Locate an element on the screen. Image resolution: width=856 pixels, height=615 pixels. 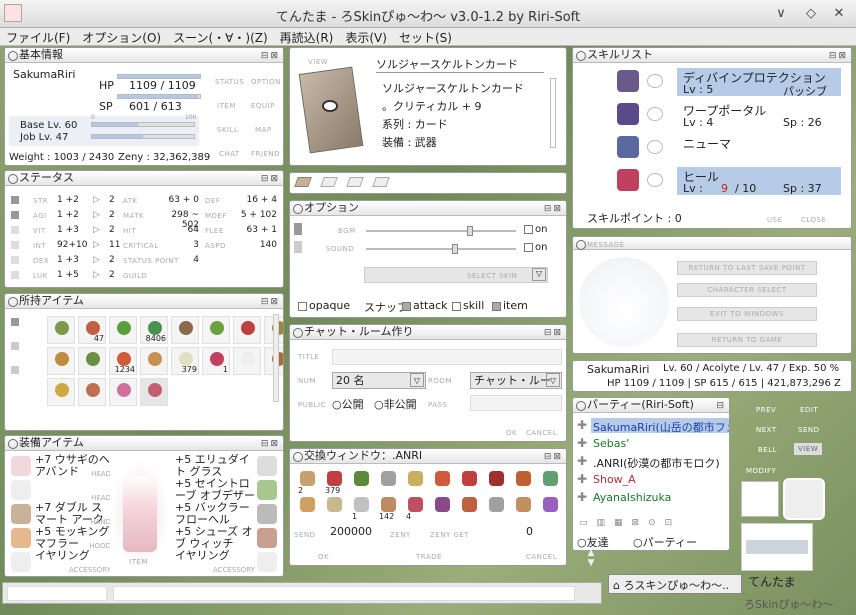
party-member-name: .ANRI(砂漠の都市モロク) is located at coordinates (656, 463).